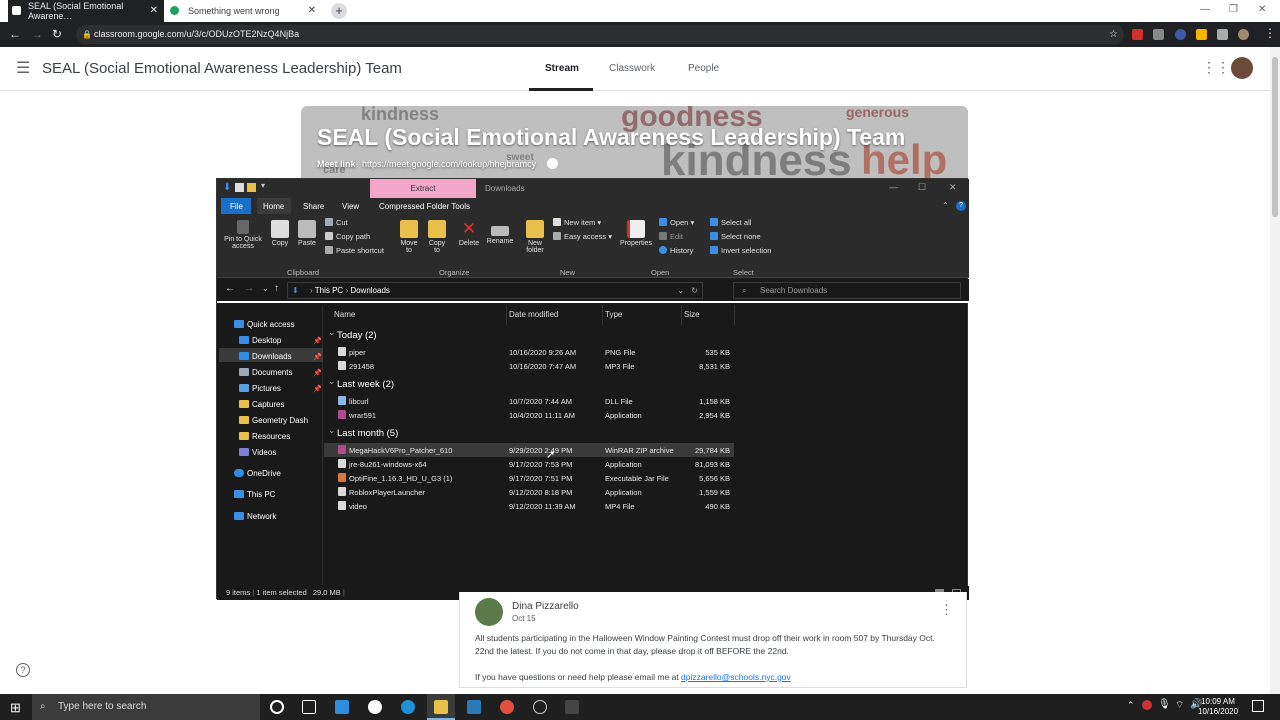 The height and width of the screenshot is (720, 1280). What do you see at coordinates (922, 187) in the screenshot?
I see `maximize-icon: ☐` at bounding box center [922, 187].